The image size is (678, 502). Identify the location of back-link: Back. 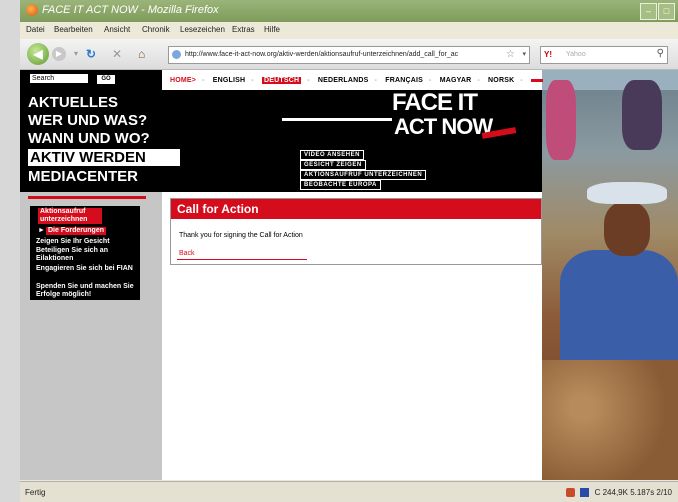
(187, 253).